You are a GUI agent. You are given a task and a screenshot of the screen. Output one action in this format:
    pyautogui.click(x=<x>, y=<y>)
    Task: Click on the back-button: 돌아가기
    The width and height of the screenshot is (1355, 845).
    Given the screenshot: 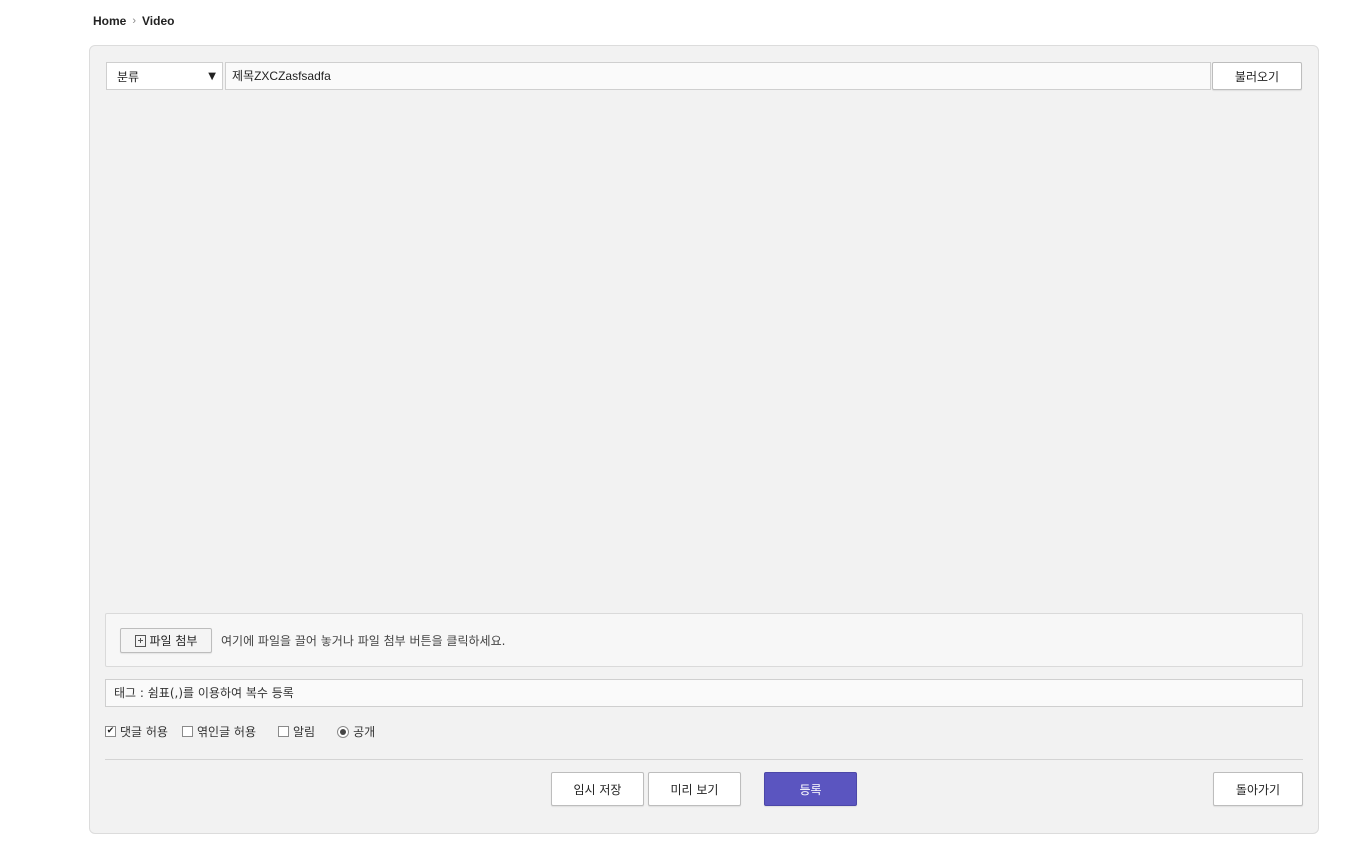 What is the action you would take?
    pyautogui.click(x=1258, y=789)
    